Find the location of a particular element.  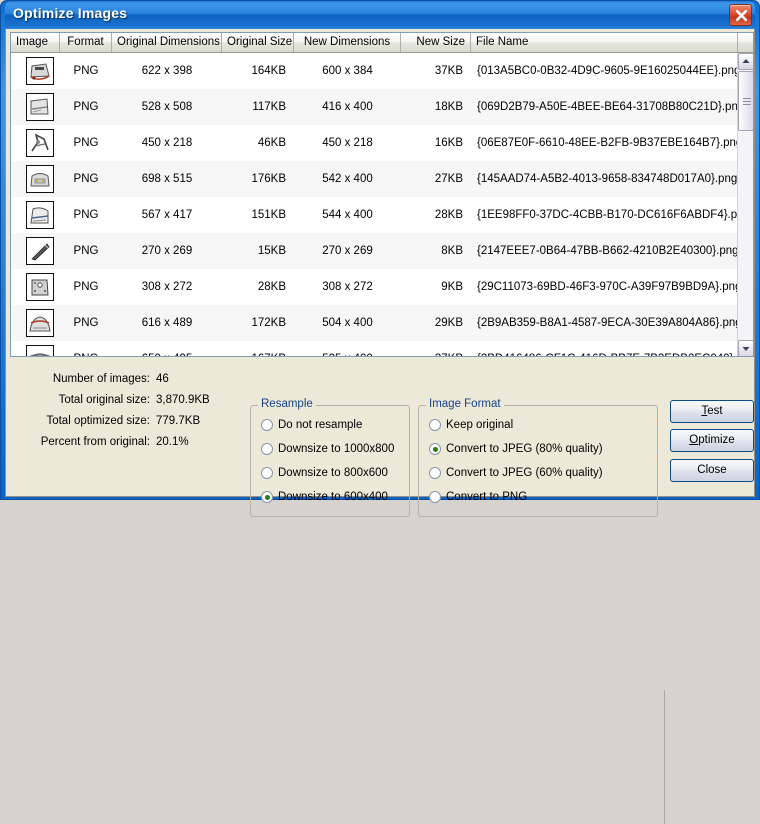

column-header-format: Format is located at coordinates (86, 42).